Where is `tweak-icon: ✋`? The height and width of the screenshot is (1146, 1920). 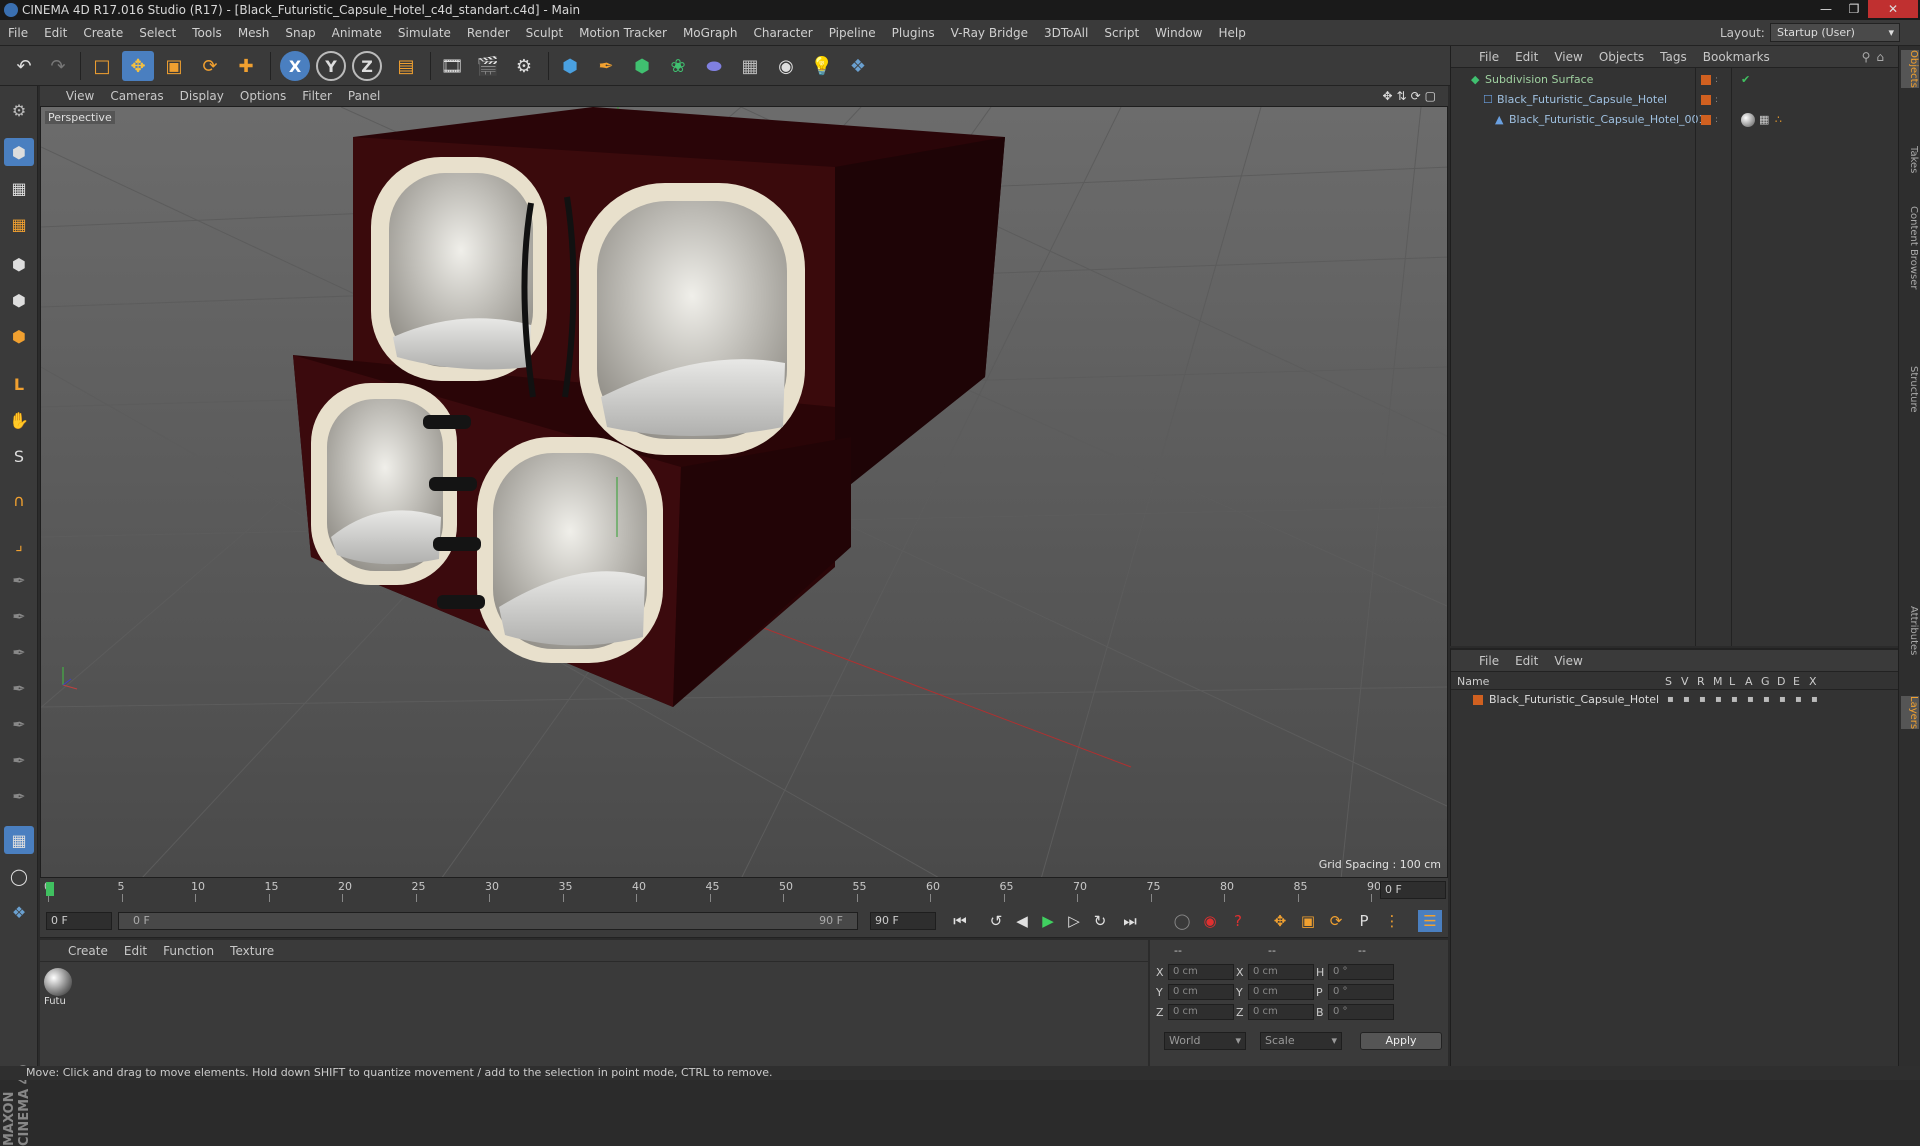
tweak-icon: ✋ is located at coordinates (19, 420).